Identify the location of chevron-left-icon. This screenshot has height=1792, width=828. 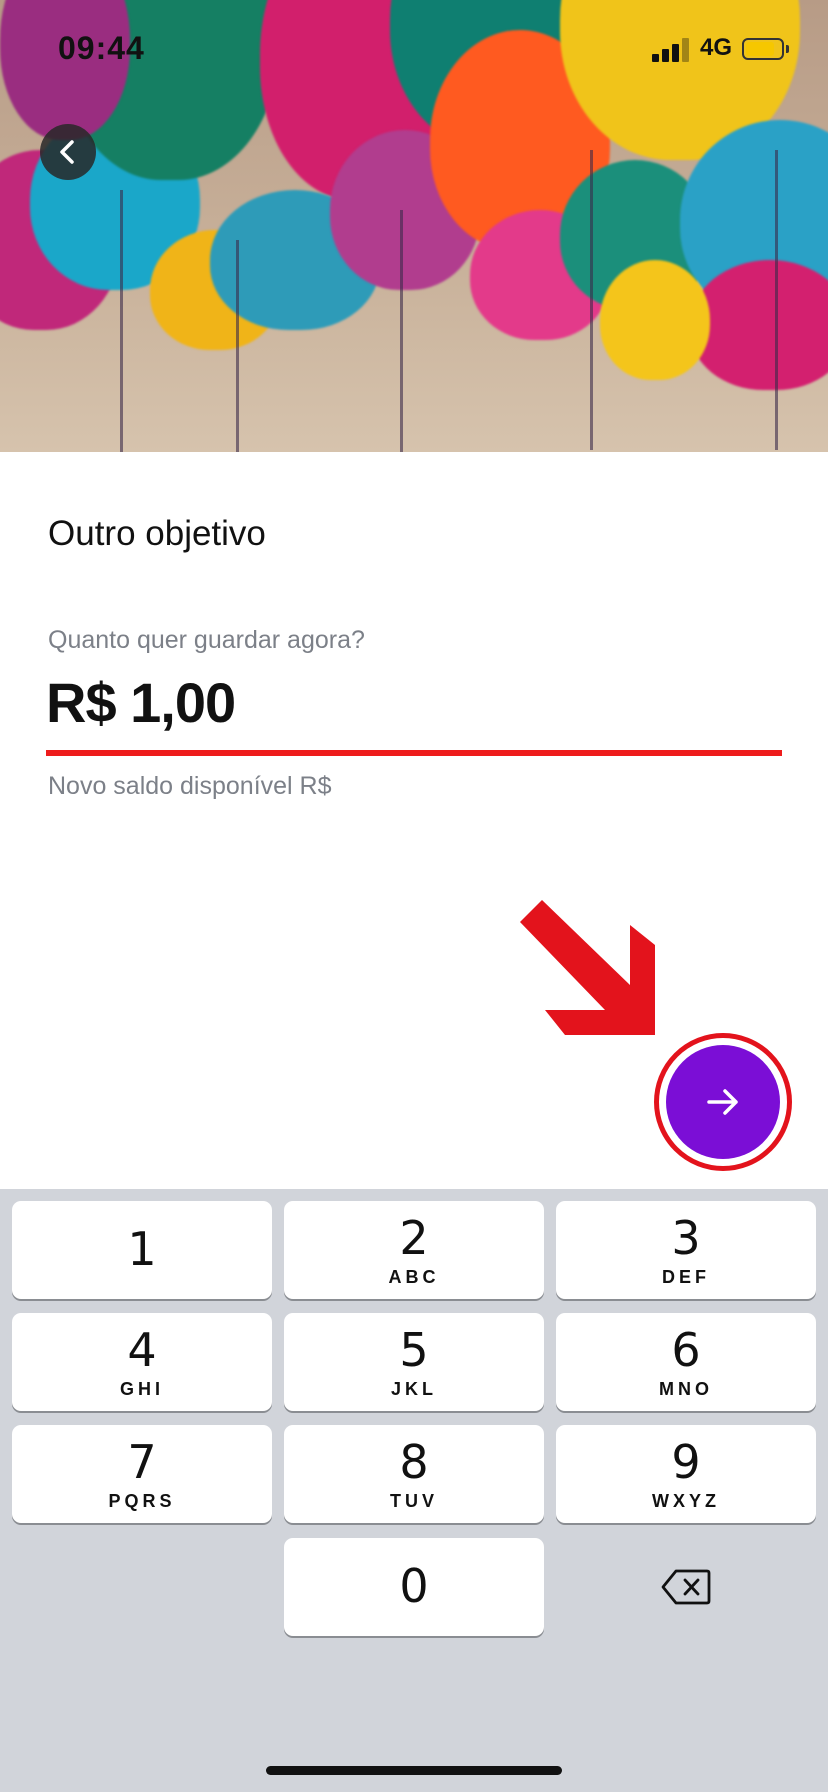
(67, 152).